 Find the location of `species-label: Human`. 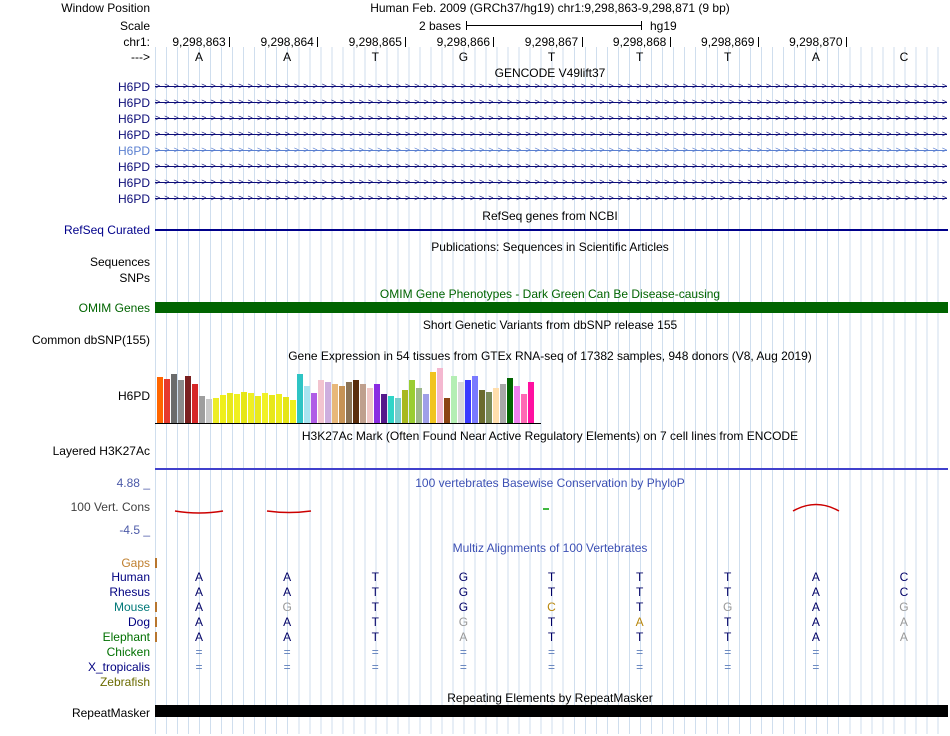

species-label: Human is located at coordinates (75, 577).